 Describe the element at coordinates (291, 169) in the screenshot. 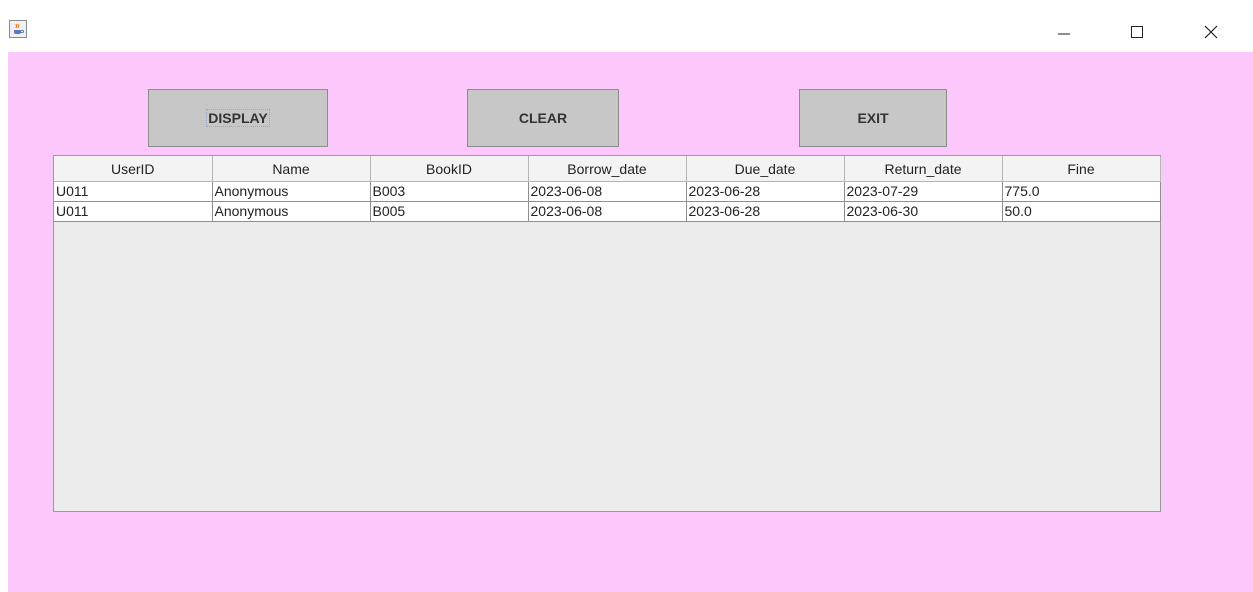

I see `column-header-name: Name` at that location.